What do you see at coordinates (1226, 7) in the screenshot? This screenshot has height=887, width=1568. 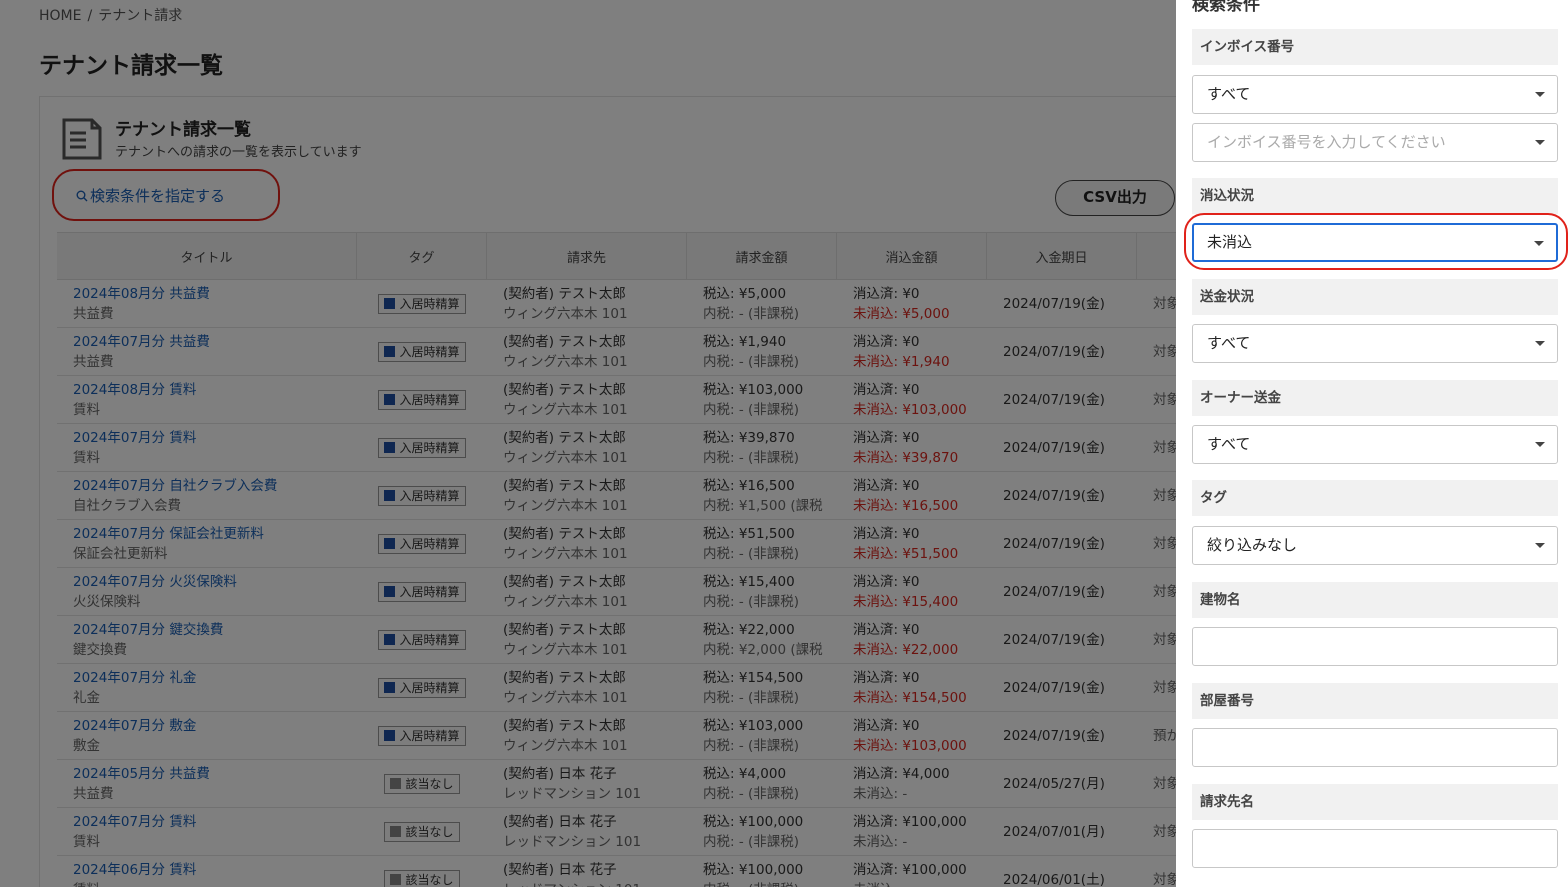 I see `drawer-title: 検索条件` at bounding box center [1226, 7].